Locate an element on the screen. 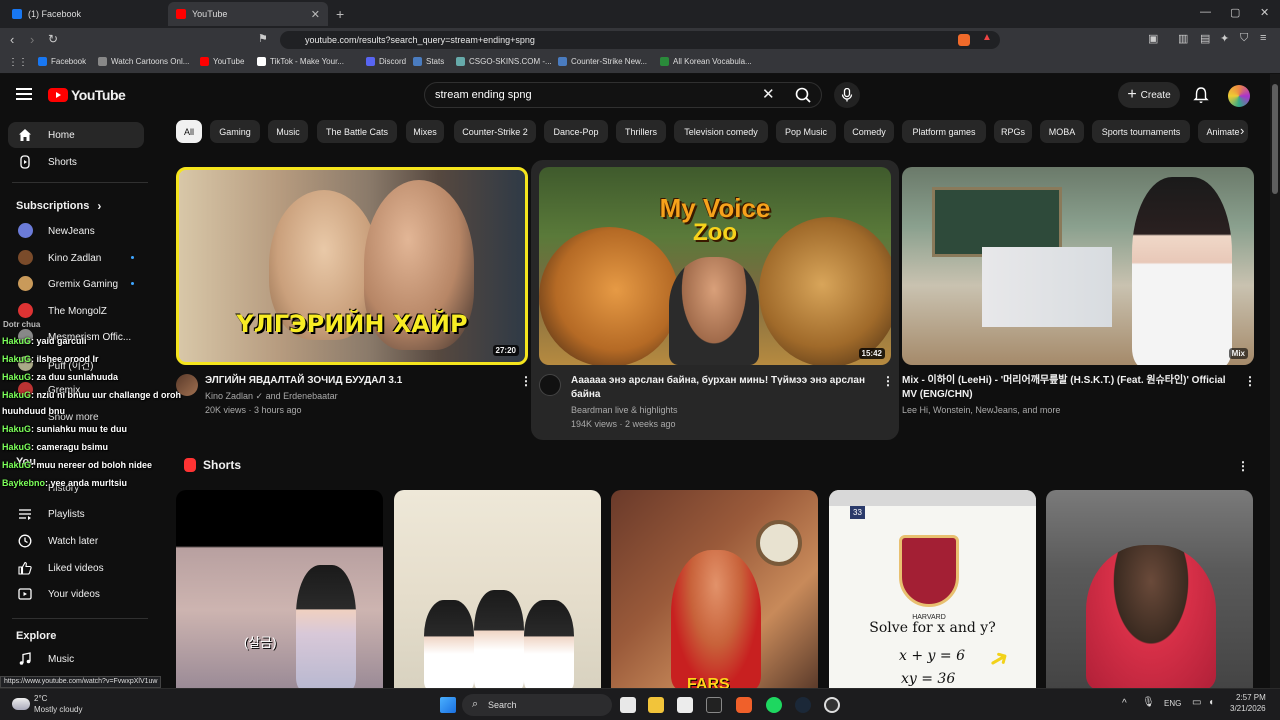 This screenshot has width=1280, height=720. scrollbar-thumb is located at coordinates (1275, 139).